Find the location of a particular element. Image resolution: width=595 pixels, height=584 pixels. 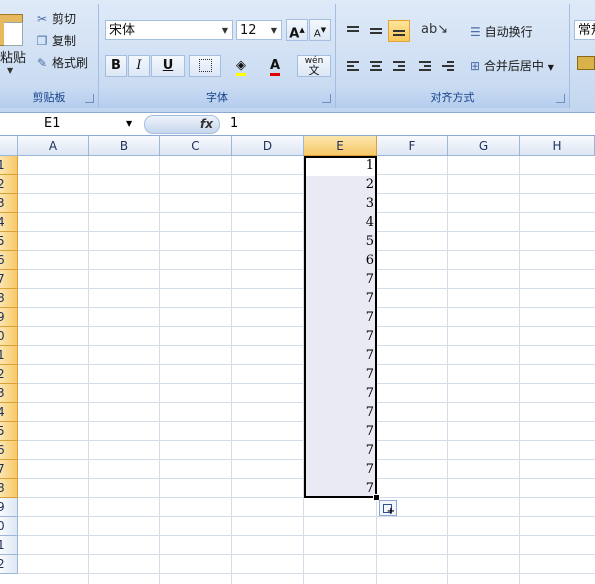

font-color-button: A is located at coordinates (275, 66).